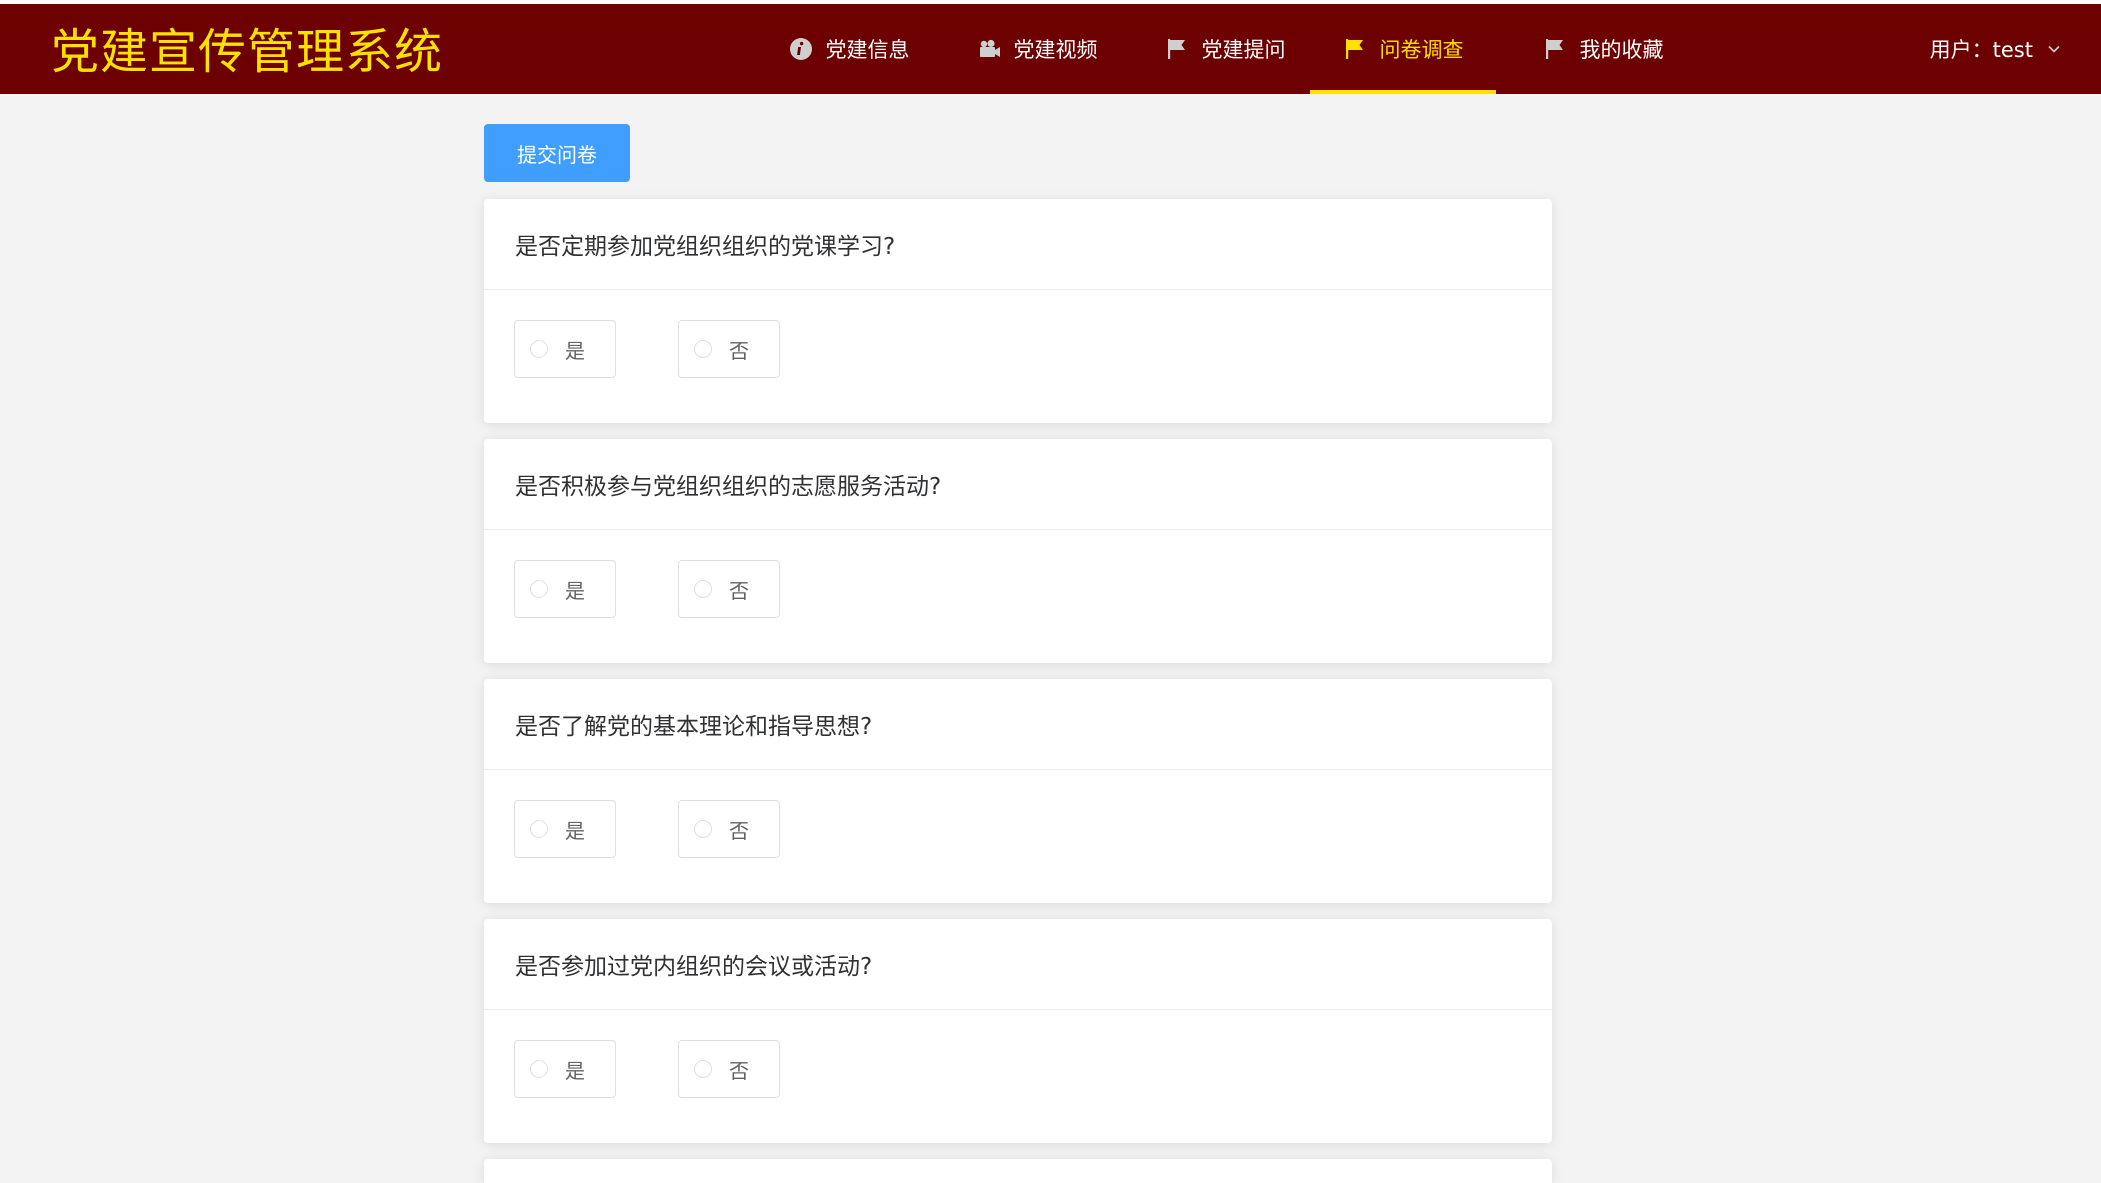 The width and height of the screenshot is (2101, 1183). I want to click on user-label: 用户：test, so click(1981, 50).